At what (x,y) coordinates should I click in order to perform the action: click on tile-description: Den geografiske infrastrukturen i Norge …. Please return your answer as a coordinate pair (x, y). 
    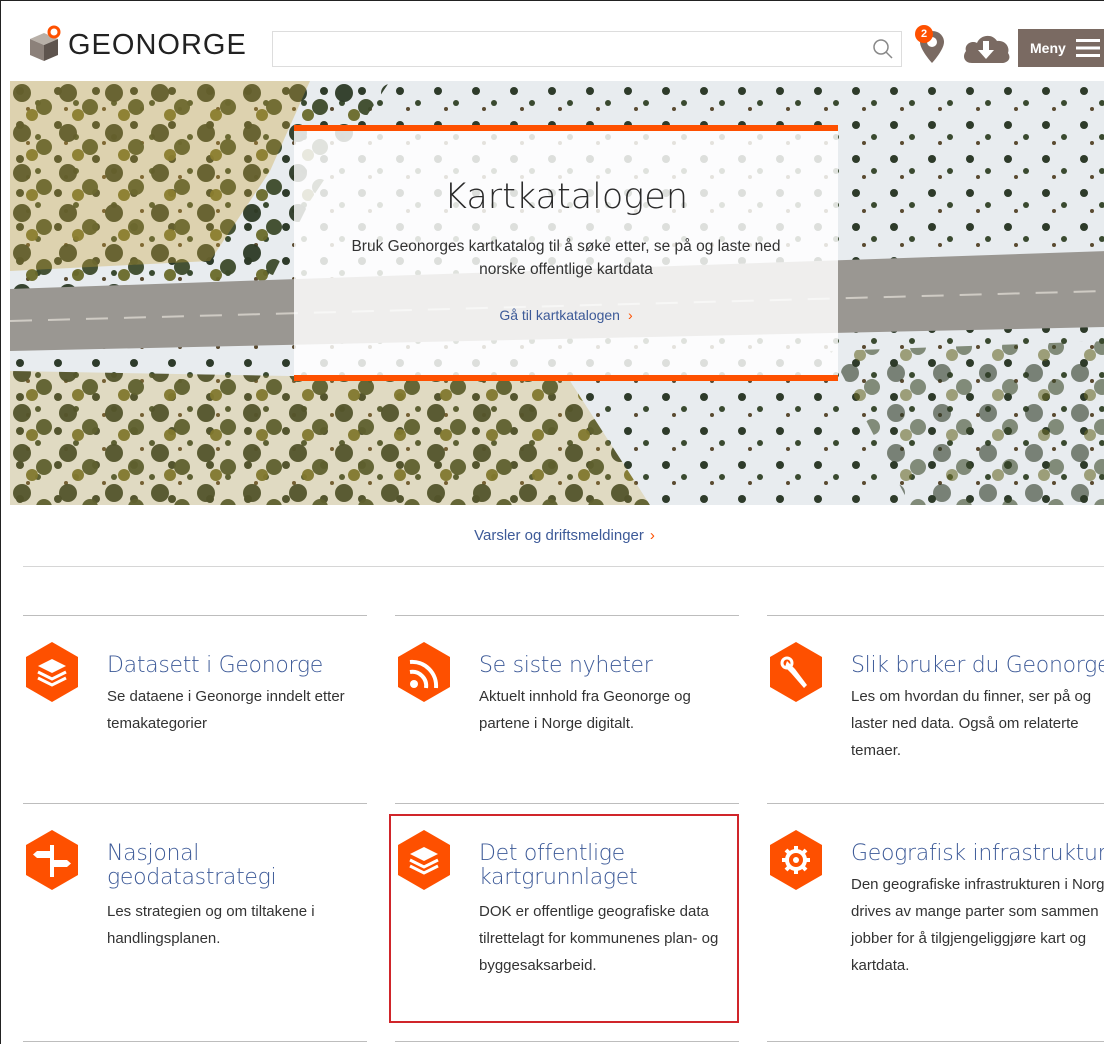
    Looking at the image, I should click on (977, 925).